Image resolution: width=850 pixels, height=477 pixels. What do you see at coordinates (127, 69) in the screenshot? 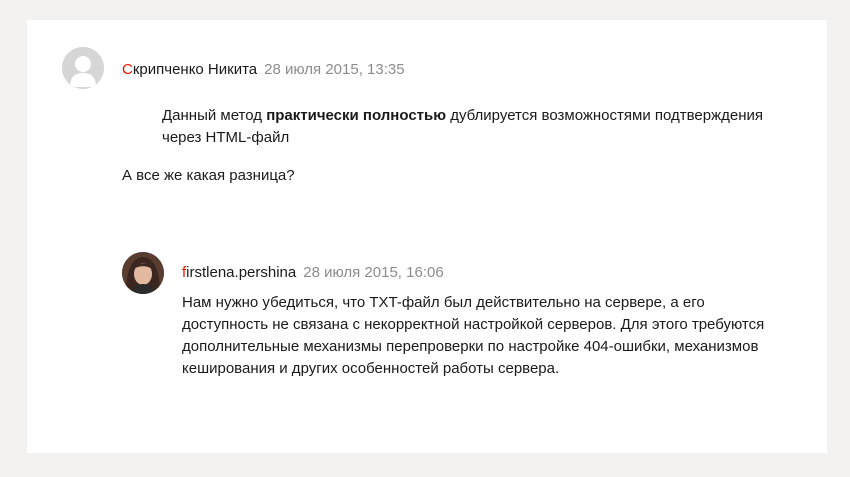
I see `author-first-letter: С` at bounding box center [127, 69].